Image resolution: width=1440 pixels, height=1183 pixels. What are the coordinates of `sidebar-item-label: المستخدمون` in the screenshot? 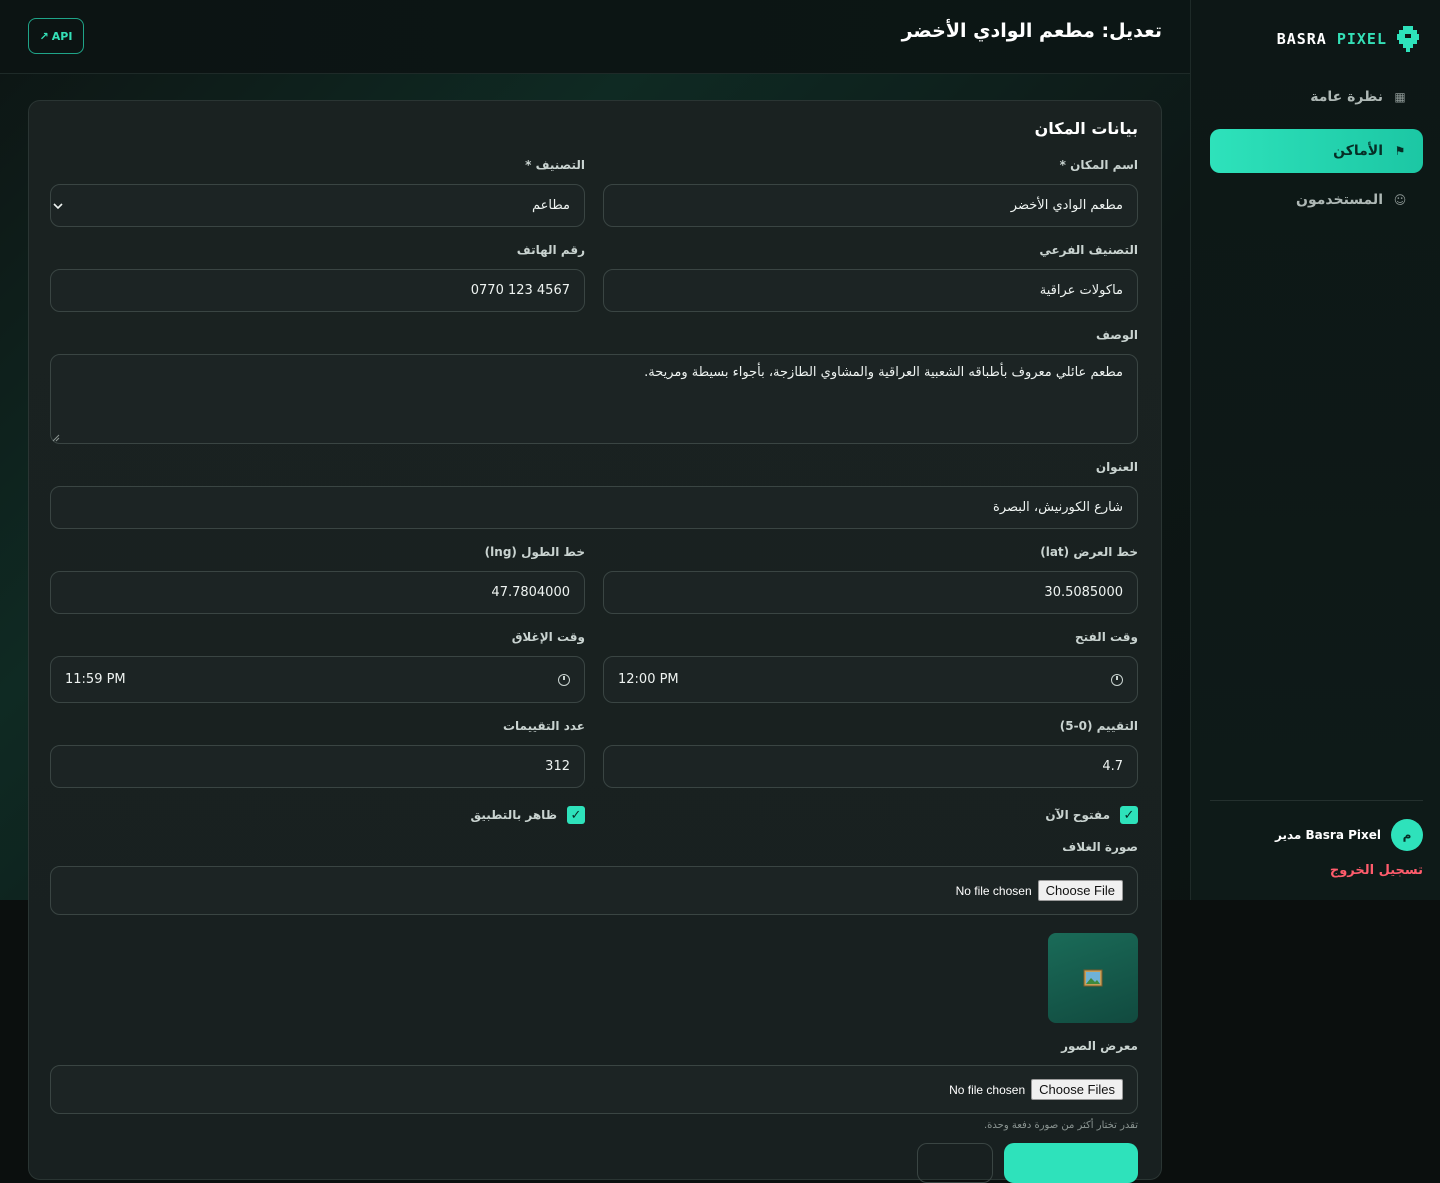 It's located at (1339, 200).